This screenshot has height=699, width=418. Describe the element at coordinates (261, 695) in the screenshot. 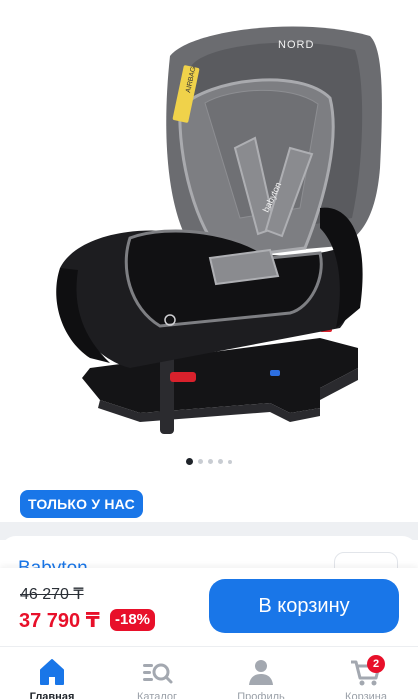

I see `tab-label: Профиль` at that location.